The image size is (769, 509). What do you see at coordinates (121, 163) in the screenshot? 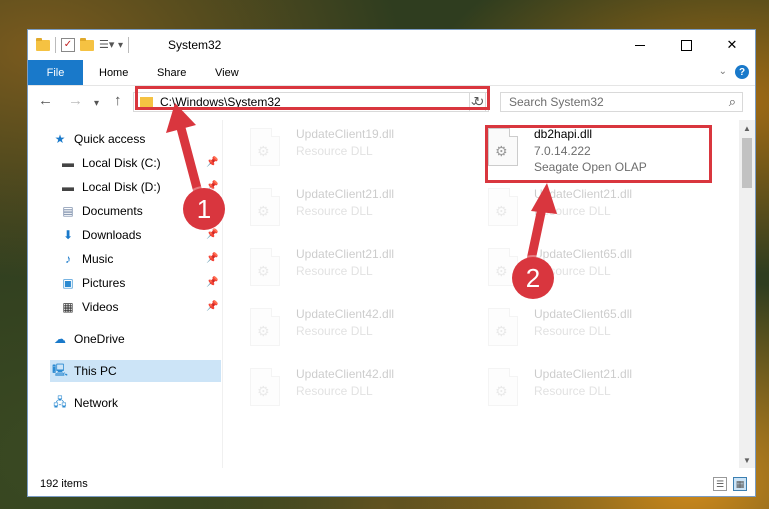
I see `sidebar-item-label: Local Disk (C:)` at bounding box center [121, 163].